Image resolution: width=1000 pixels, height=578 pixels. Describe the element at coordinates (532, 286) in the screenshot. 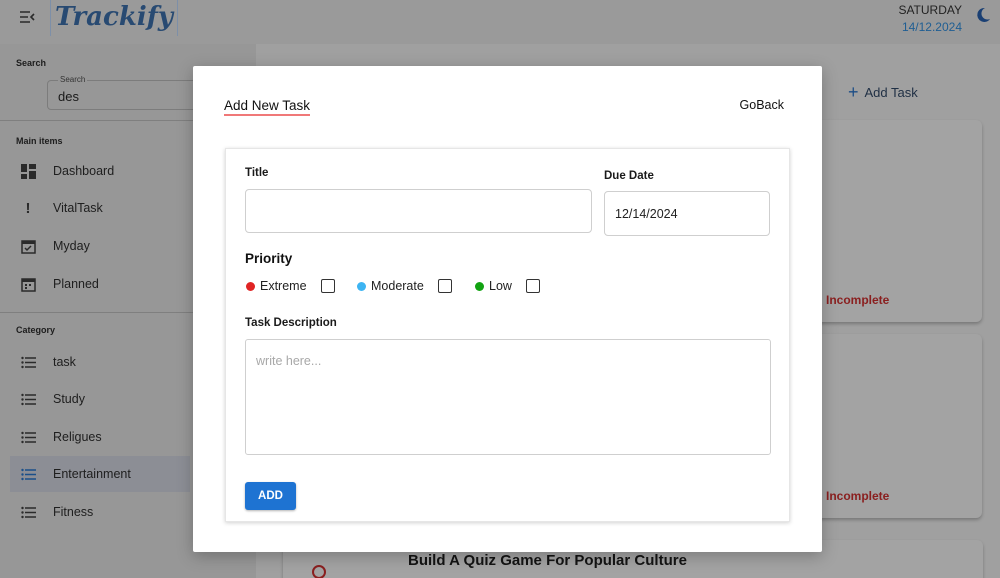

I see `low-checkbox` at that location.